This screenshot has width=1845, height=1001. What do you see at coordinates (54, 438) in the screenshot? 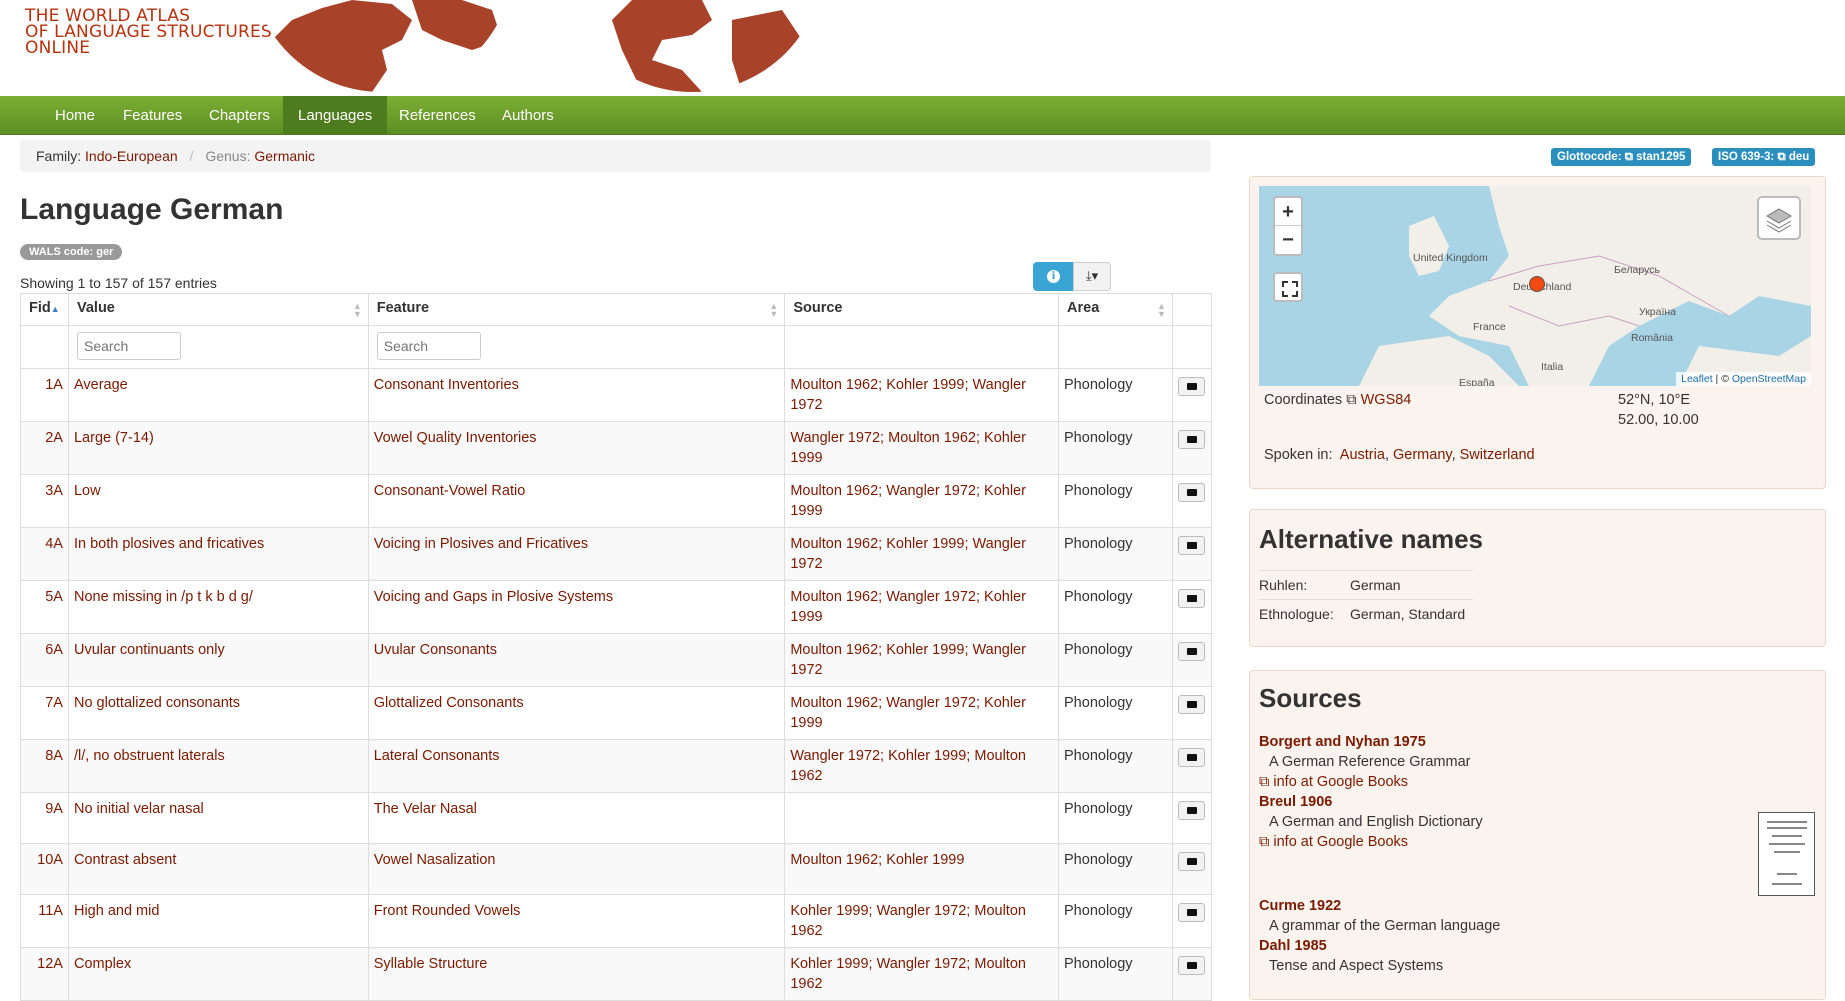
I see `fid-link: 2A` at bounding box center [54, 438].